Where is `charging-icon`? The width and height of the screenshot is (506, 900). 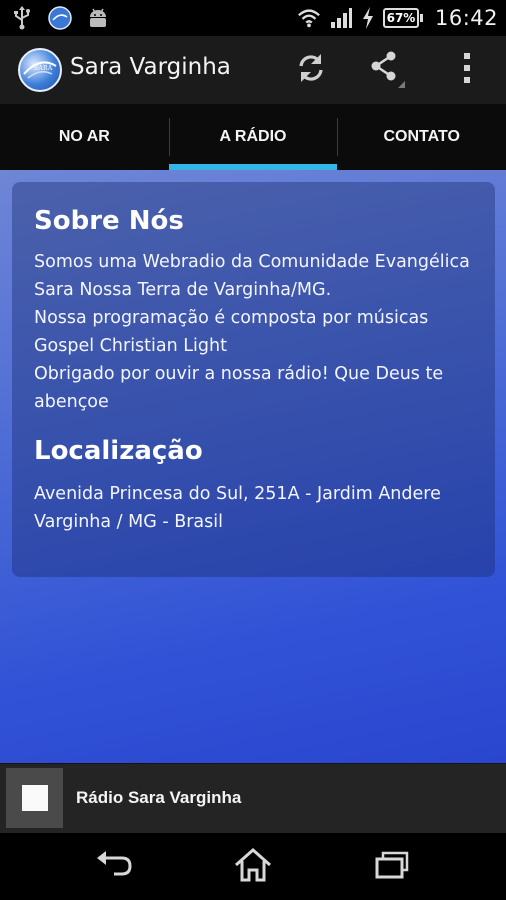 charging-icon is located at coordinates (368, 18).